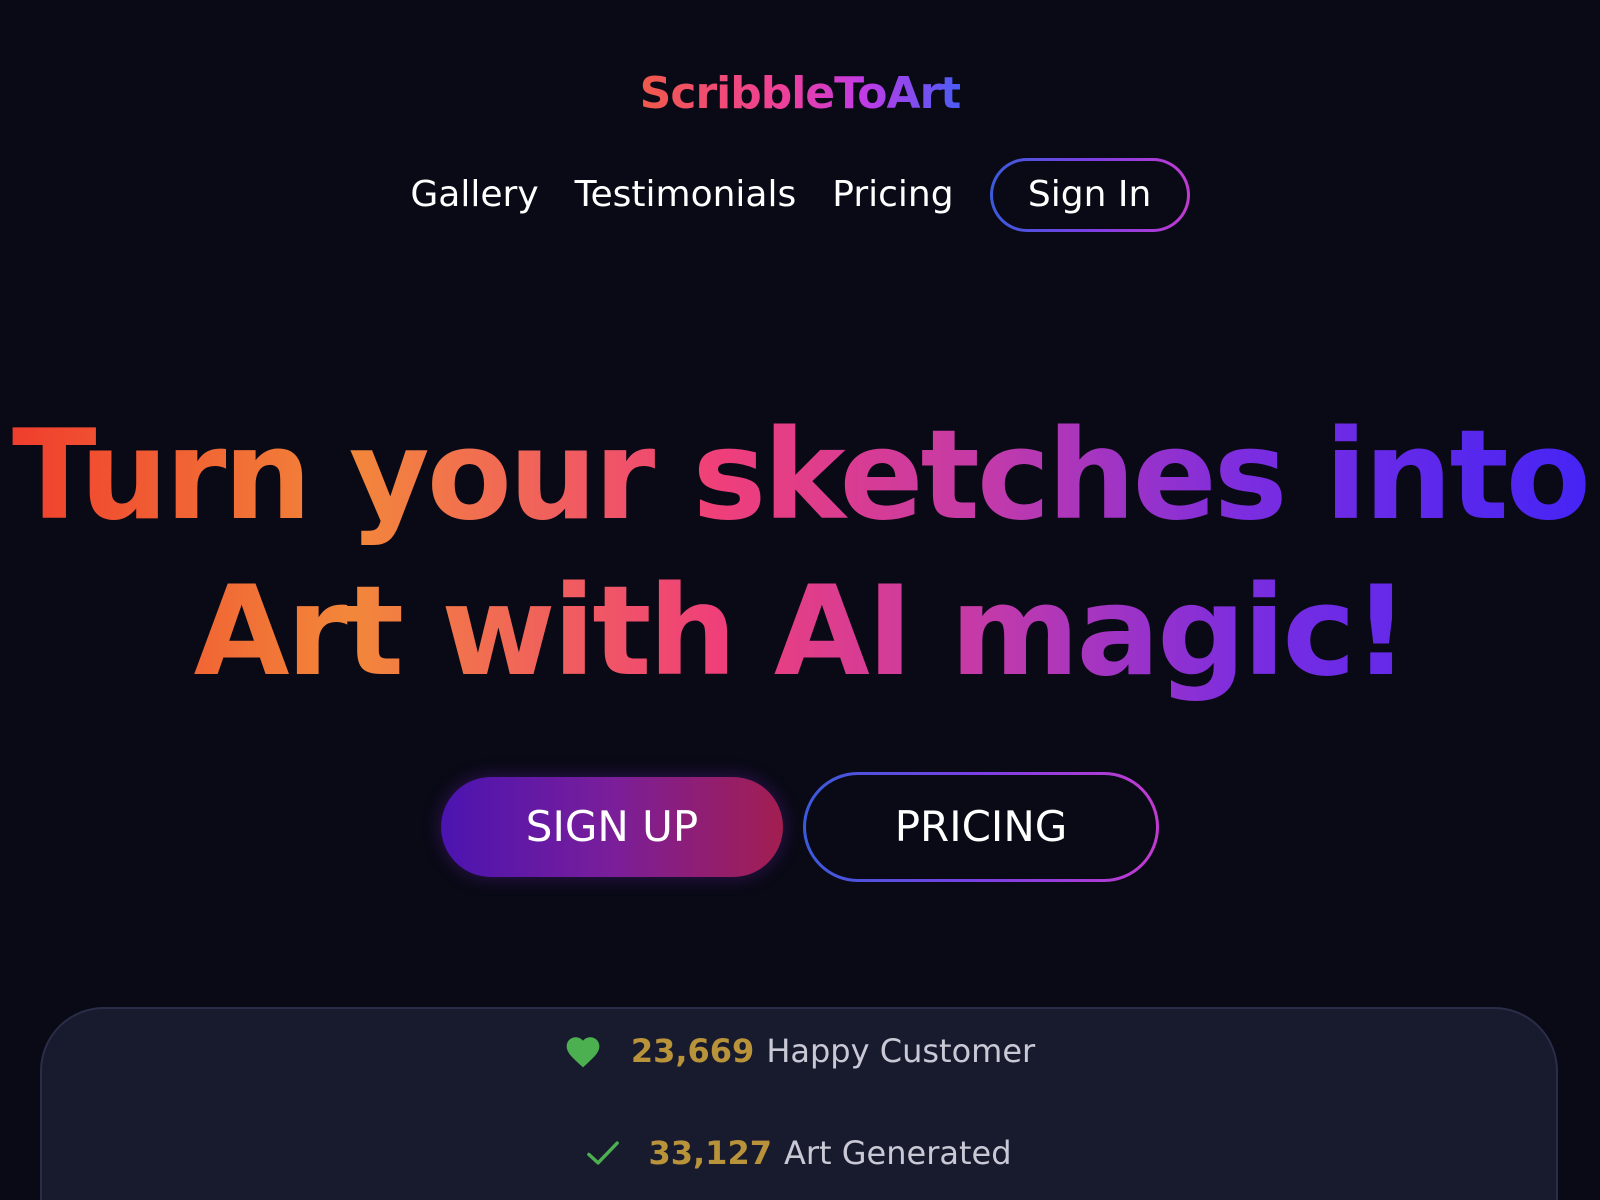 The width and height of the screenshot is (1600, 1200). Describe the element at coordinates (800, 827) in the screenshot. I see `hero-cta-row: SIGN UP PRICING` at that location.